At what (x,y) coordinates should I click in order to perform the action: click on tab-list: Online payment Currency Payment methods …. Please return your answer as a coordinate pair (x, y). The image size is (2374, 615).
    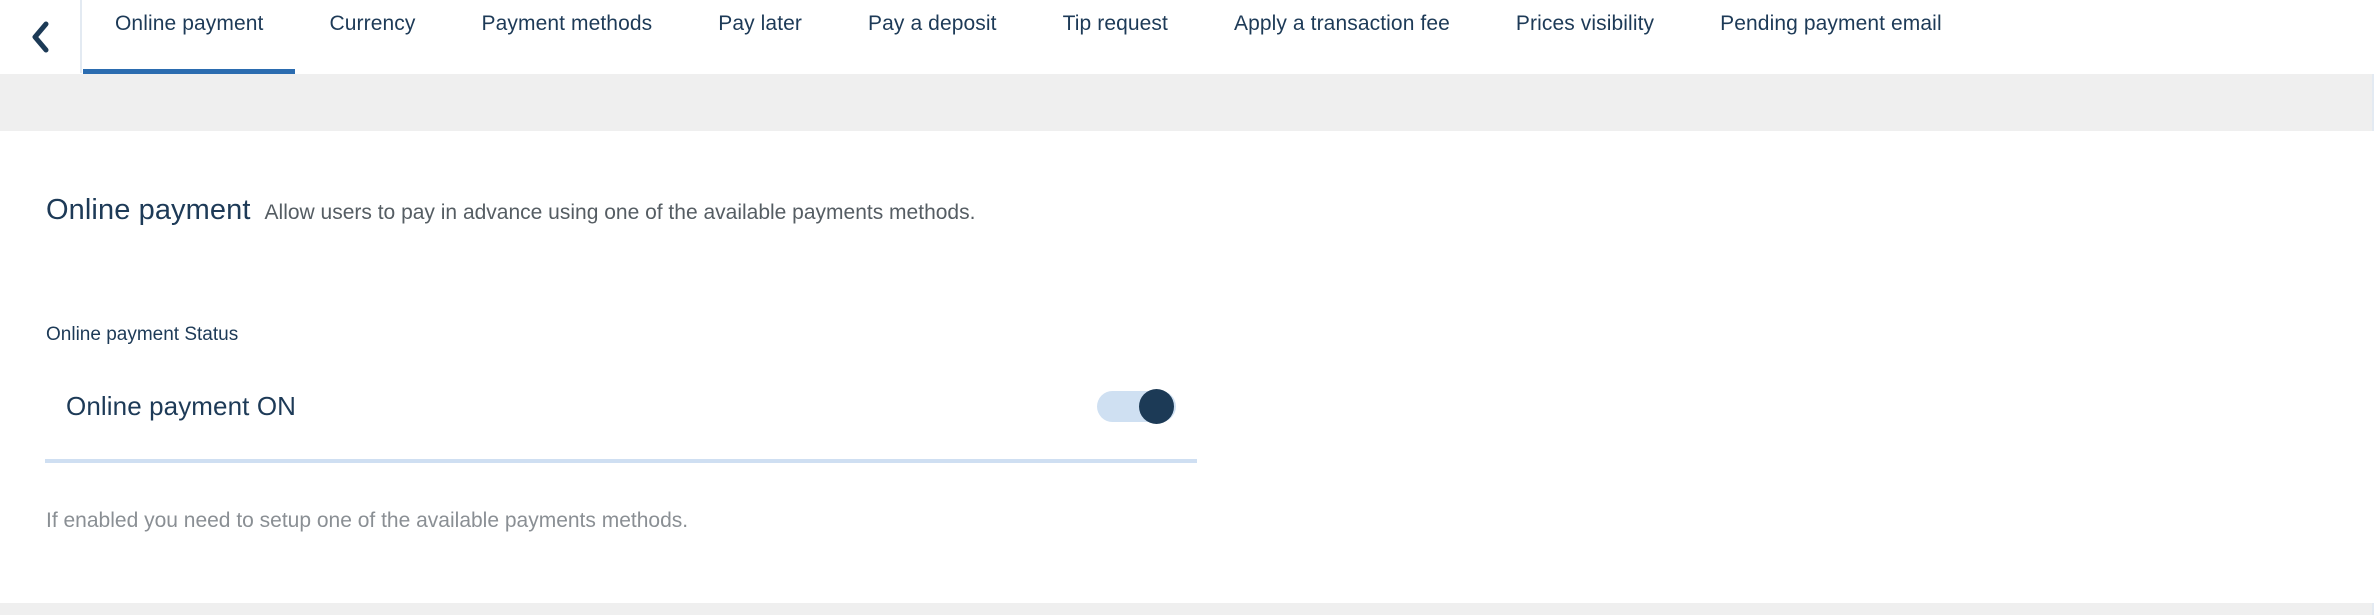
    Looking at the image, I should click on (1228, 37).